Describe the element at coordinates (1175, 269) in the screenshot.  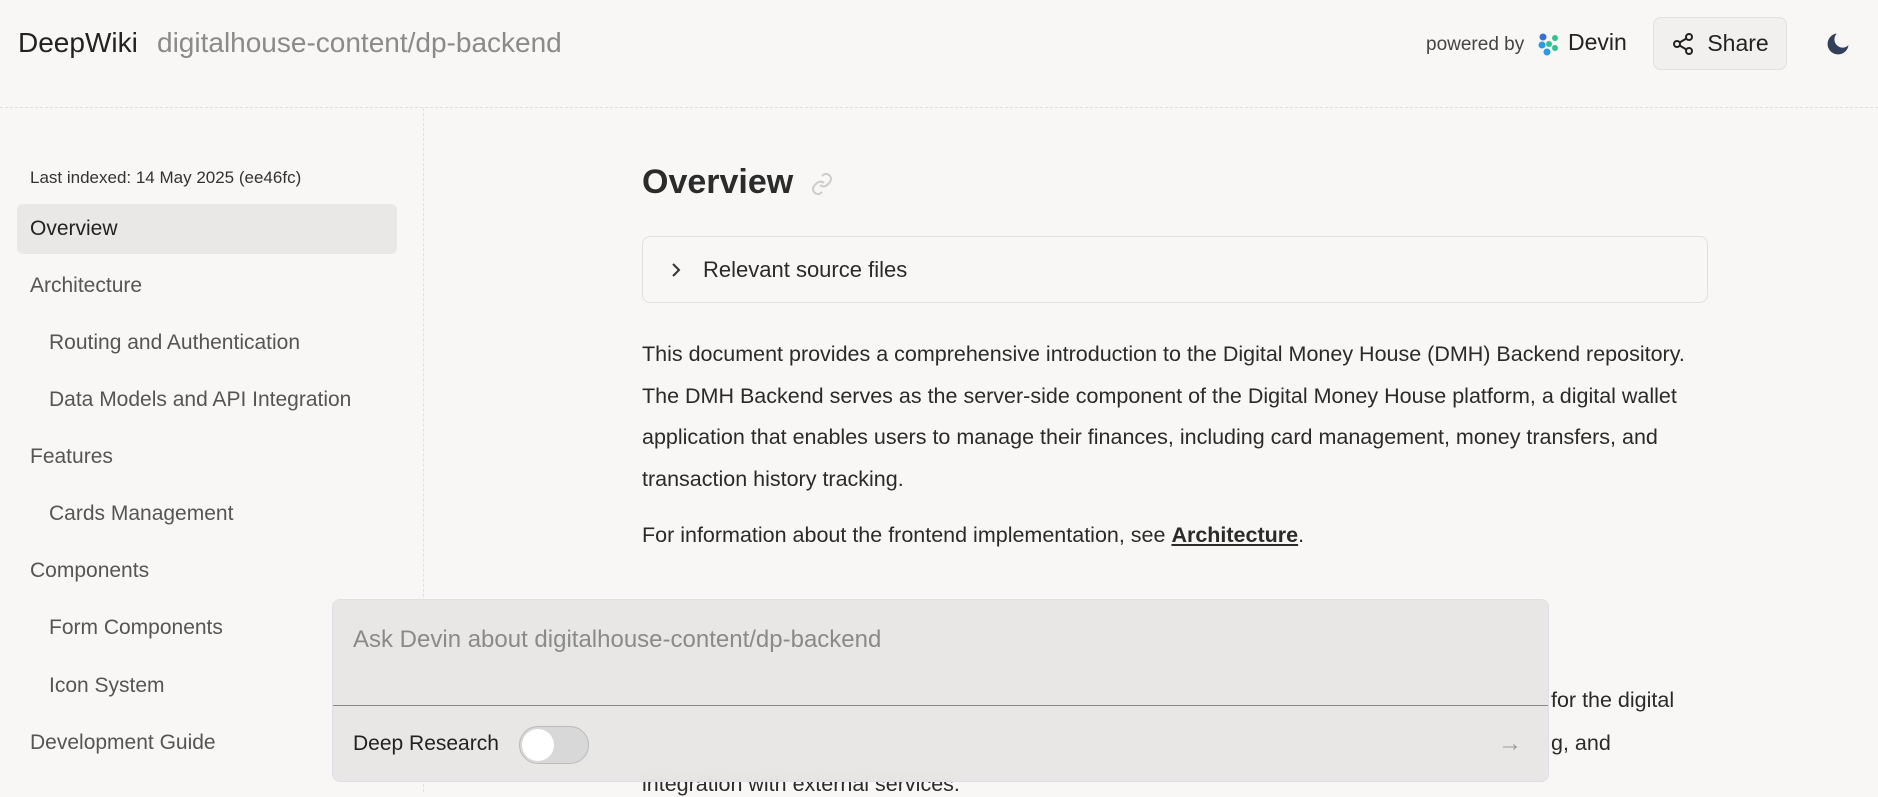
I see `relevant-source-files-toggle: Relevant source files` at that location.